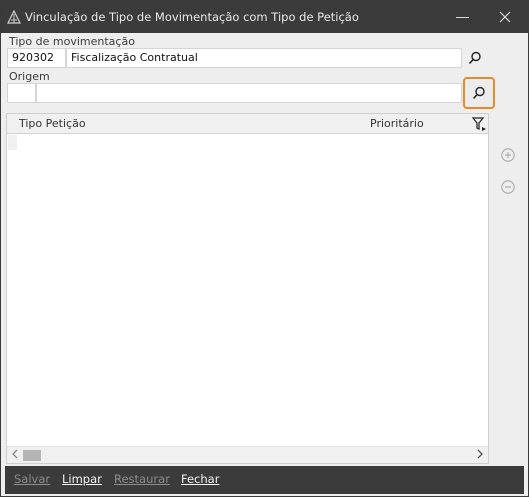 This screenshot has width=529, height=497. Describe the element at coordinates (21, 93) in the screenshot. I see `origem-code-field` at that location.